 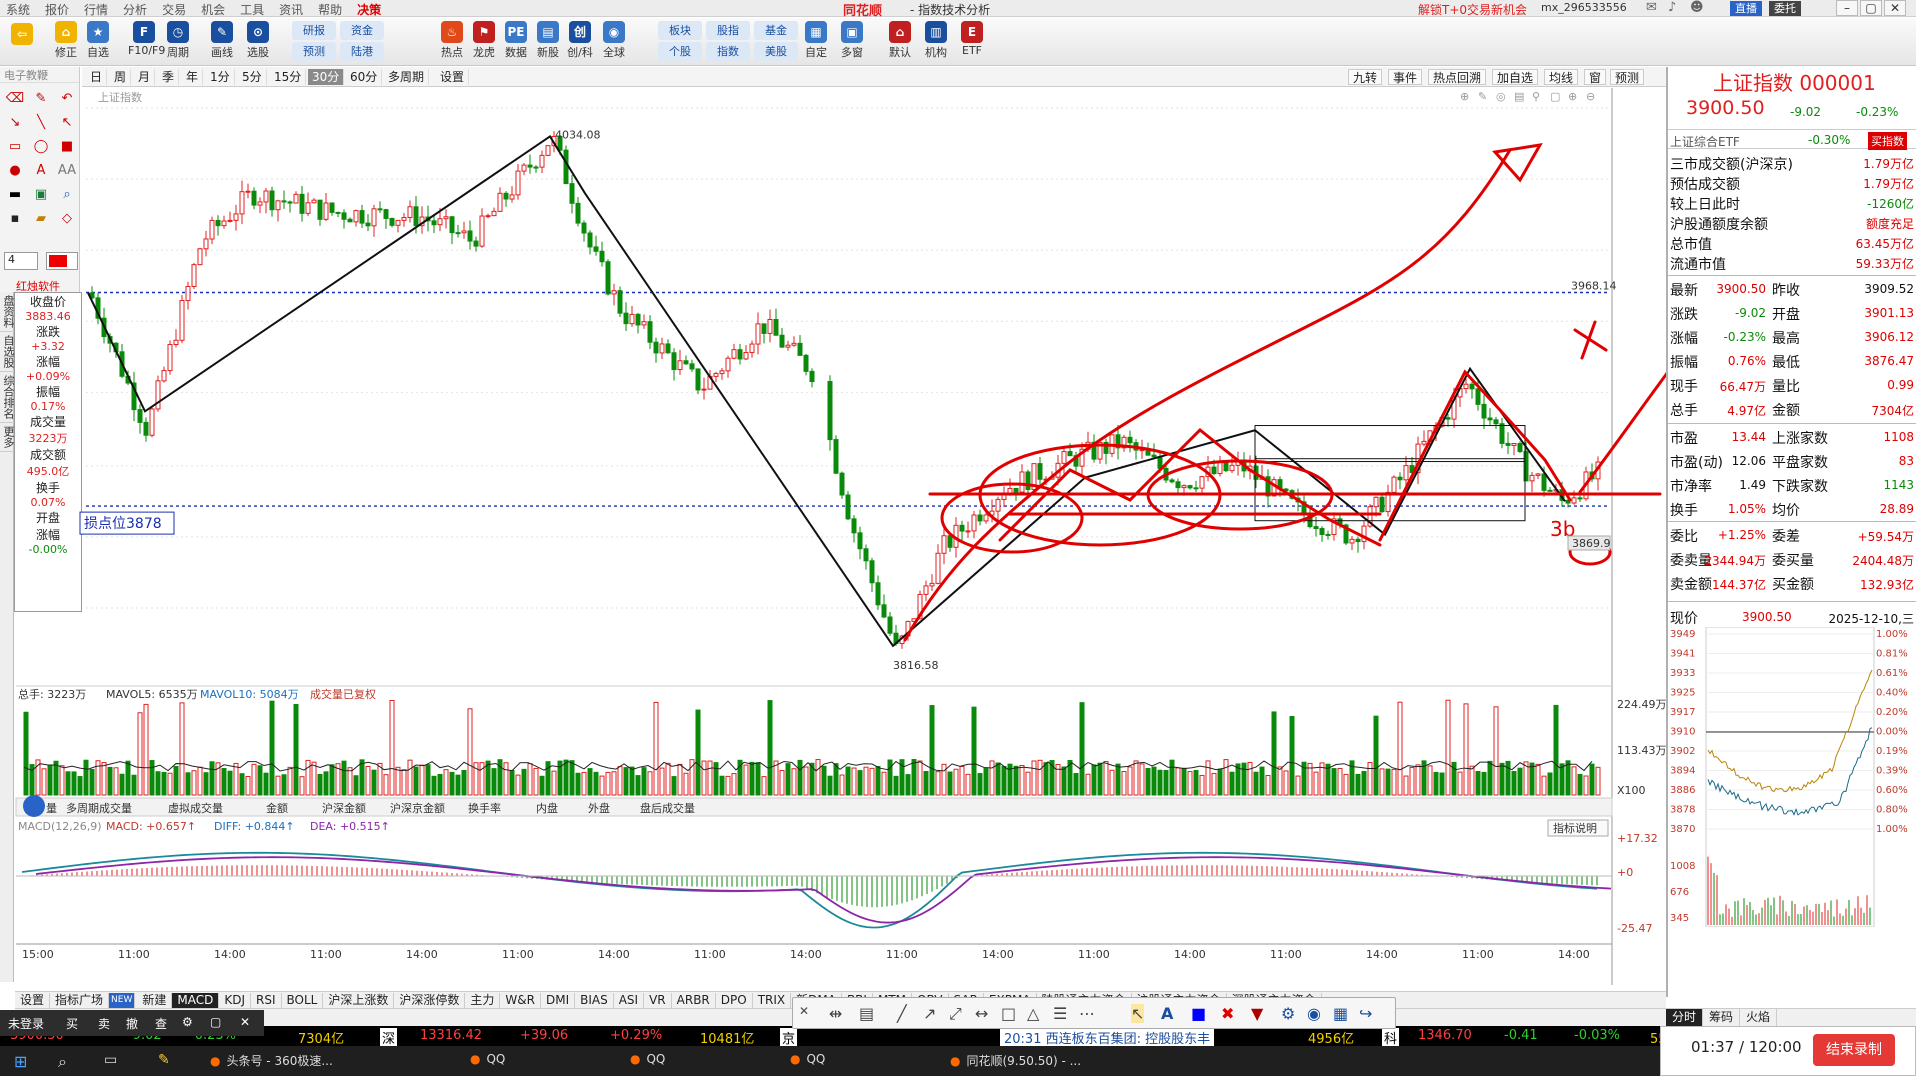 I want to click on indicator-tab: BIAS, so click(x=594, y=1000).